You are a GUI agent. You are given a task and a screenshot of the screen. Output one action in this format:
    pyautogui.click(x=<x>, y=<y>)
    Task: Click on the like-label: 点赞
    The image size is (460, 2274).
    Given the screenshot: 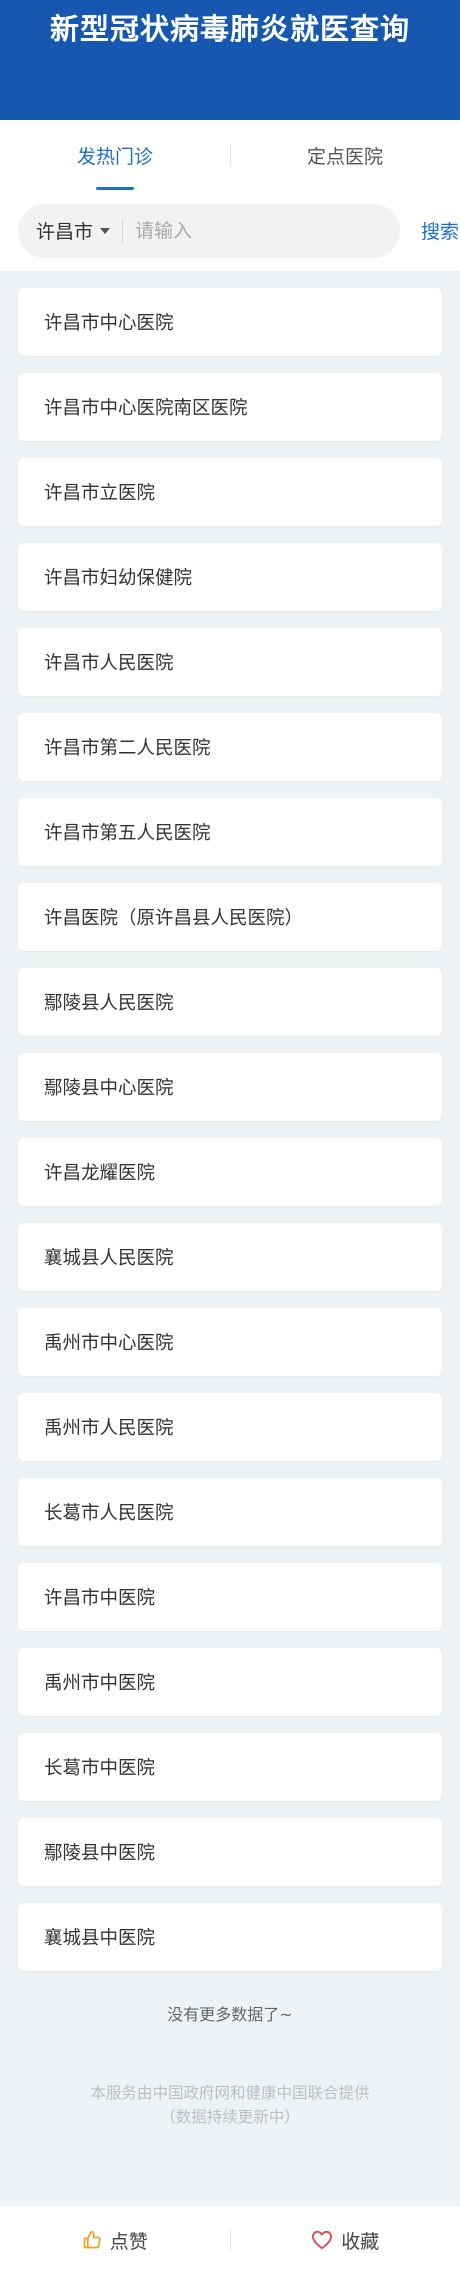 What is the action you would take?
    pyautogui.click(x=128, y=2241)
    